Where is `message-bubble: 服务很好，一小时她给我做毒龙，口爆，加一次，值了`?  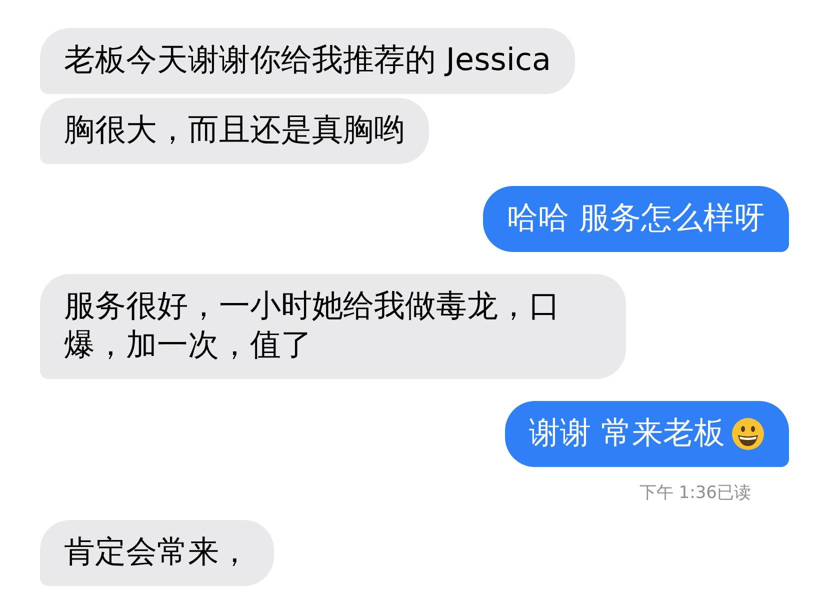 message-bubble: 服务很好，一小时她给我做毒龙，口爆，加一次，值了 is located at coordinates (333, 326).